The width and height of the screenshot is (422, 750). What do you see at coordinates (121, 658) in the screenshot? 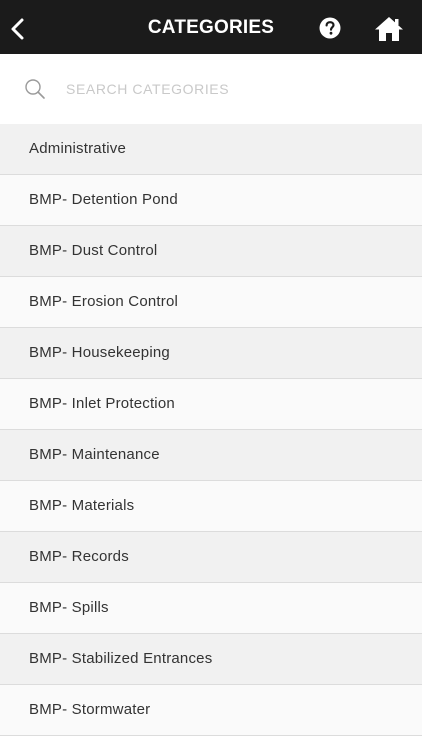
I see `category-label: BMP- Stabilized Entrances` at bounding box center [121, 658].